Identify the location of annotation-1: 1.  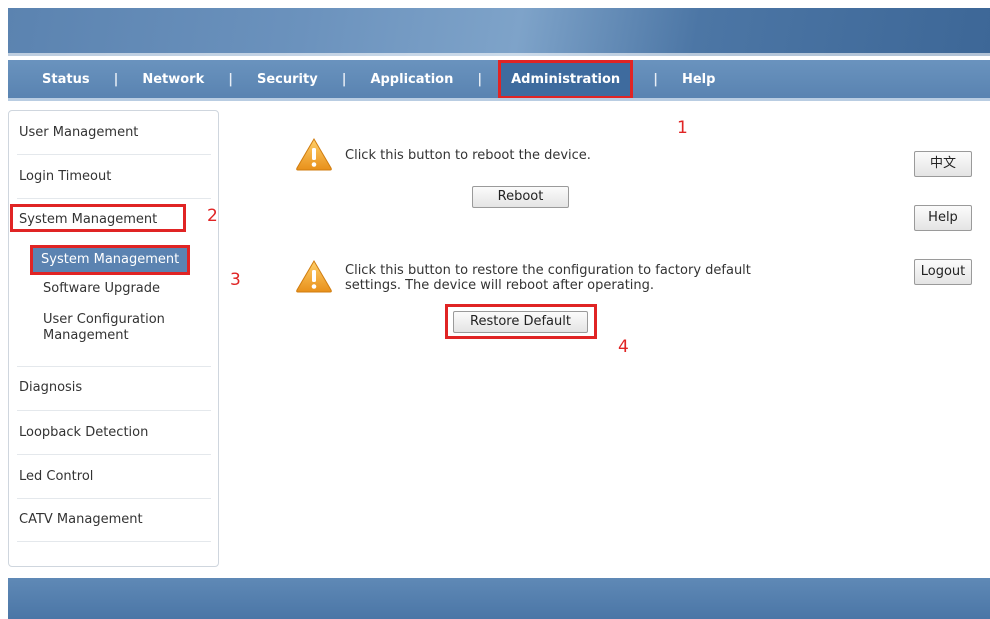
(682, 128).